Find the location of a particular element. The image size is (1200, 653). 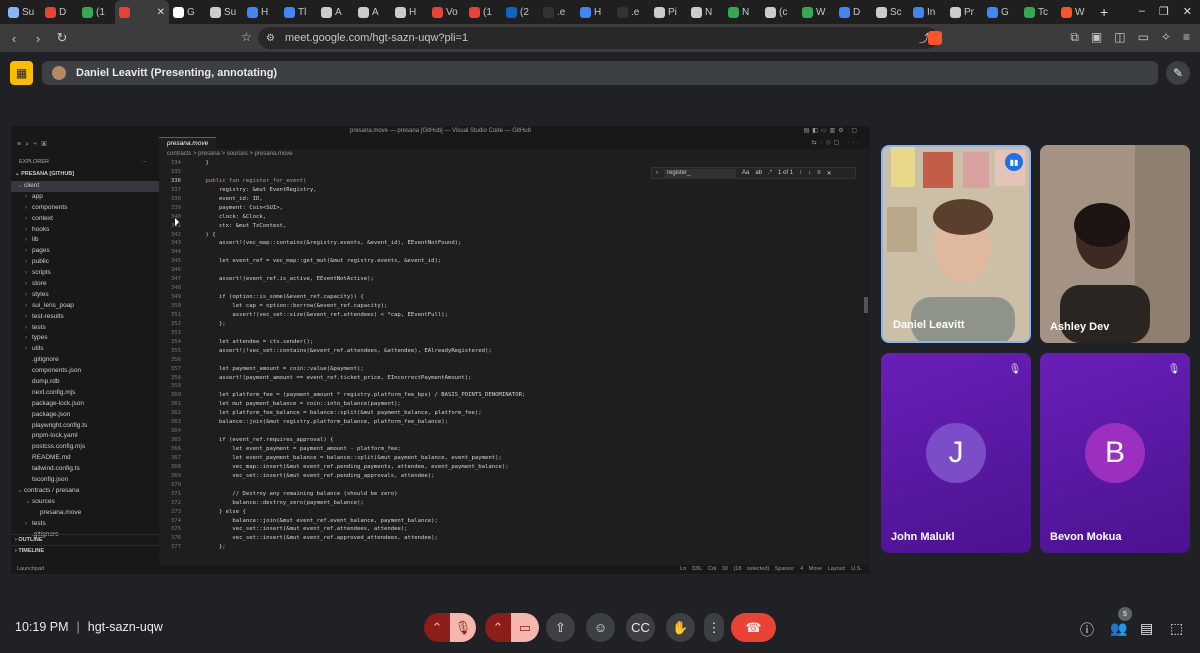

chat-icon: ▤ is located at coordinates (1146, 628).